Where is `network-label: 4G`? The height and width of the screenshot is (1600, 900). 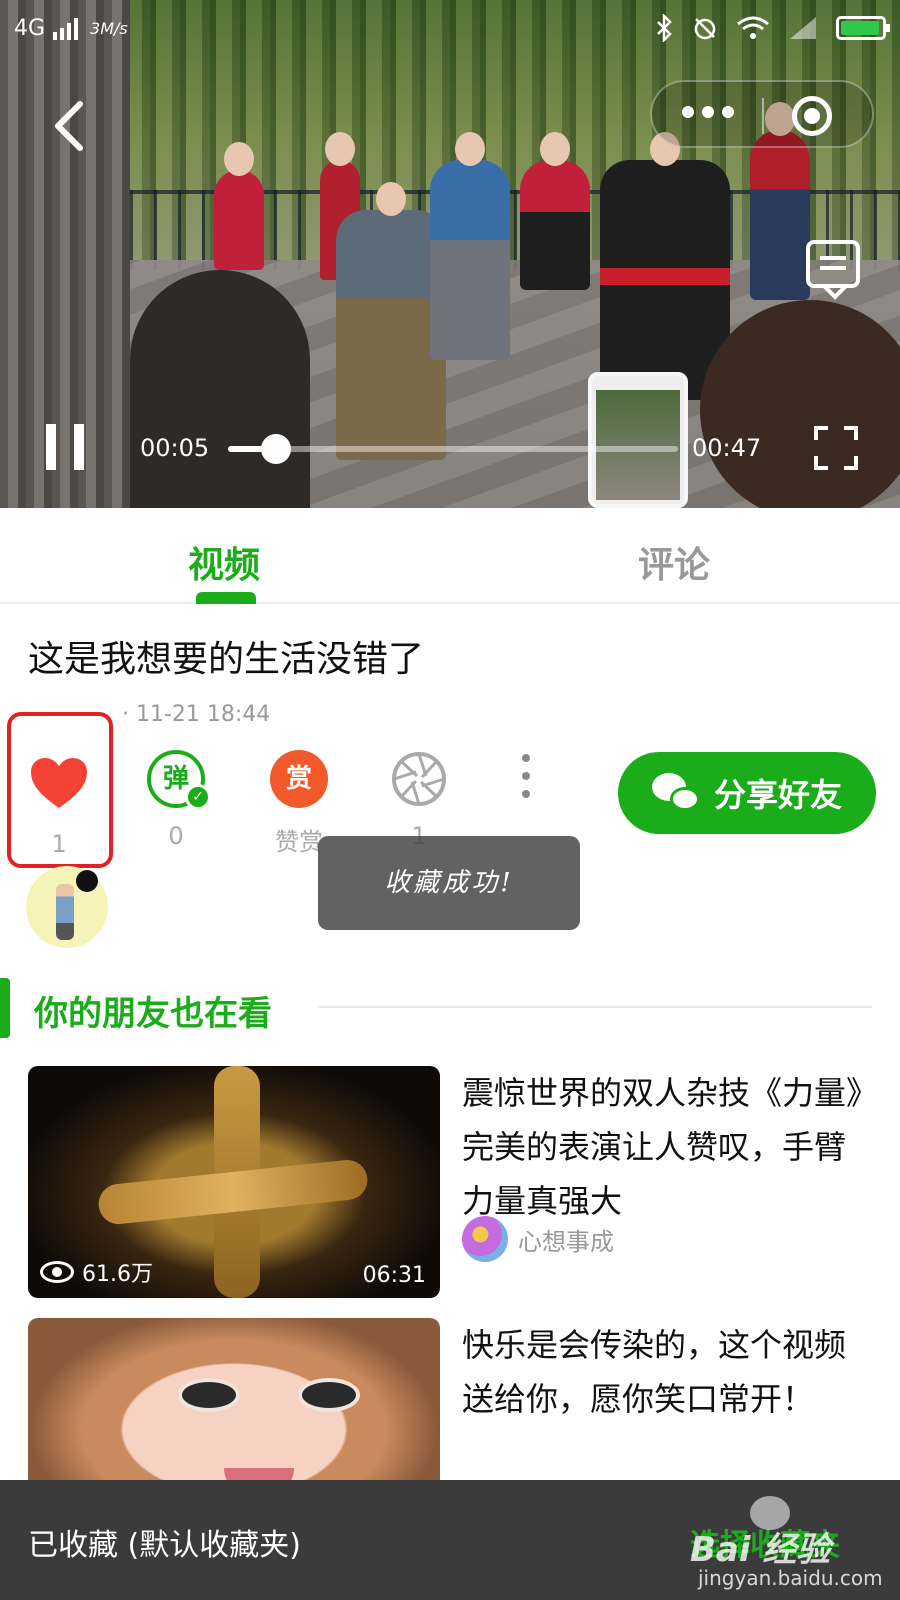 network-label: 4G is located at coordinates (30, 28).